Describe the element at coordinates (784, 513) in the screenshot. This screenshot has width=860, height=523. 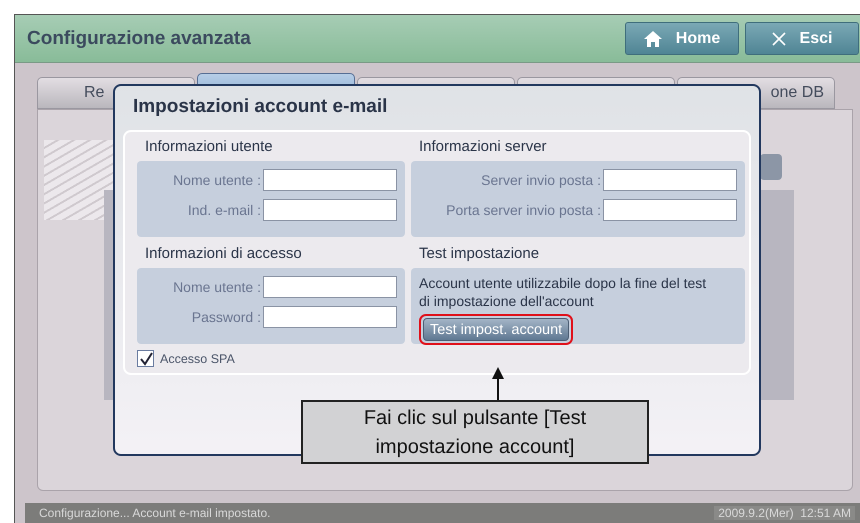
I see `status-datetime: 2009.9.2(Mer) 12:51 AM` at that location.